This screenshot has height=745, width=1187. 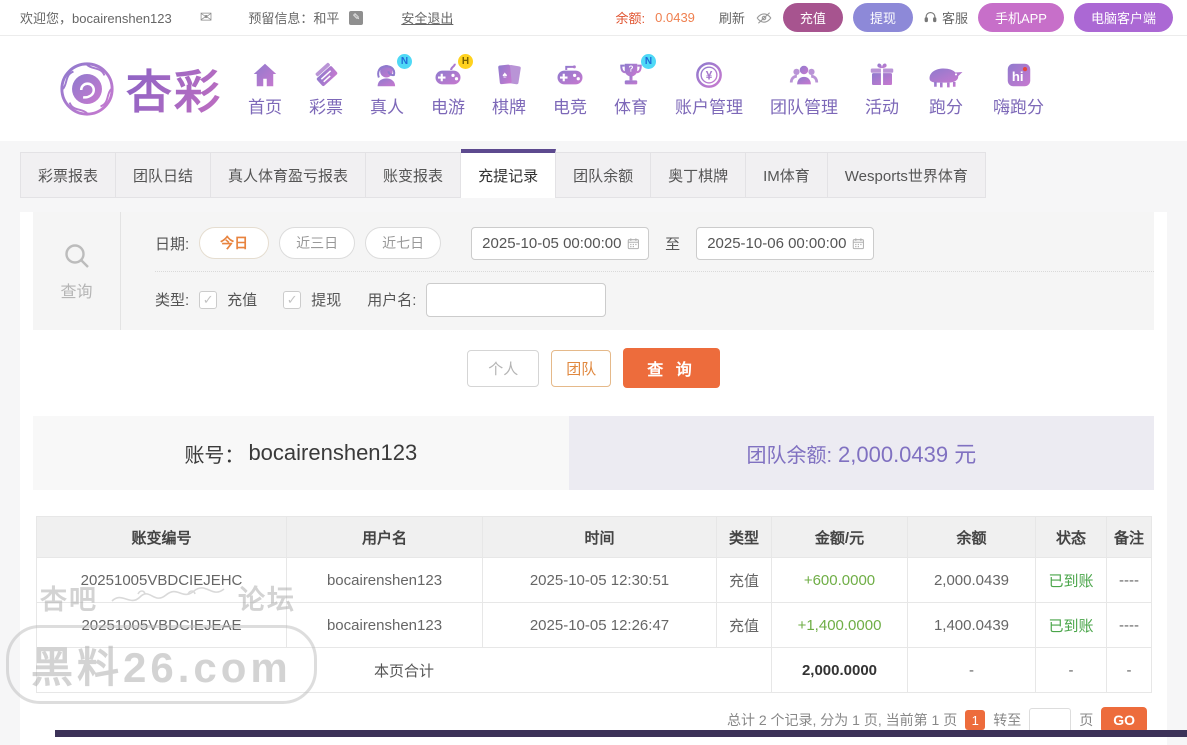 What do you see at coordinates (971, 670) in the screenshot?
I see `summary-balance: -` at bounding box center [971, 670].